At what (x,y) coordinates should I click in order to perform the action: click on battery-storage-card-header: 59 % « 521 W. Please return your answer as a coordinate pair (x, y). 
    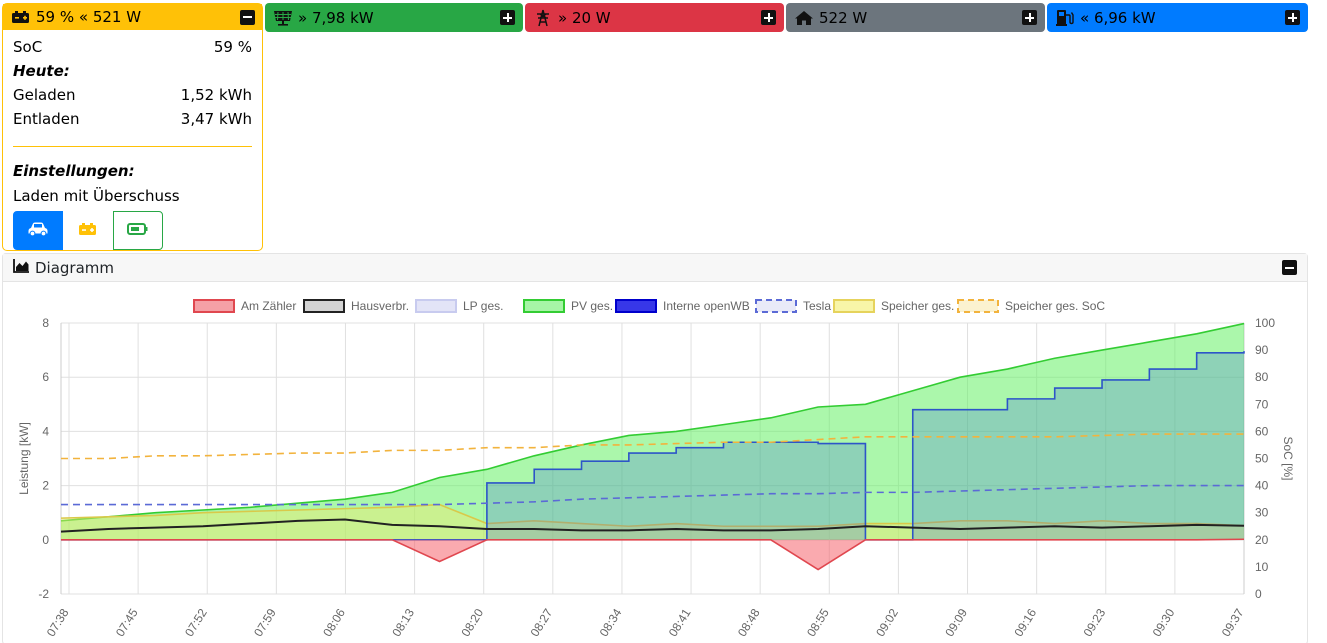
    Looking at the image, I should click on (132, 17).